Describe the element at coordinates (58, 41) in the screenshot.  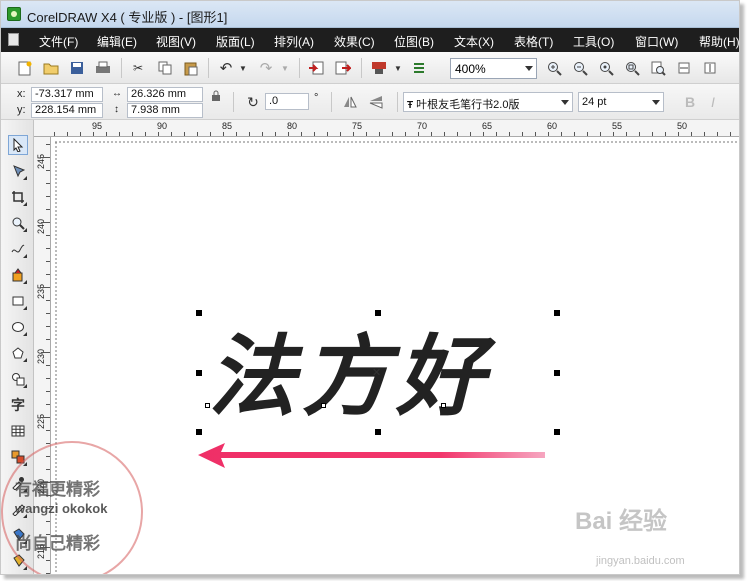
I see `menu-file: 文件(F)` at that location.